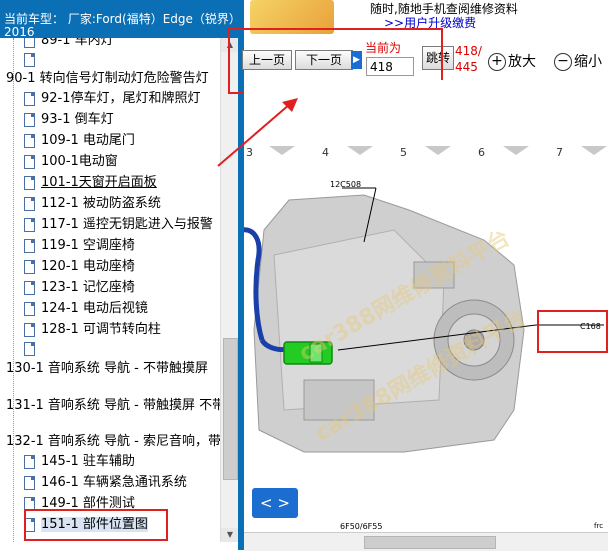  I want to click on viewer-horizontal-scrollbar, so click(426, 541).